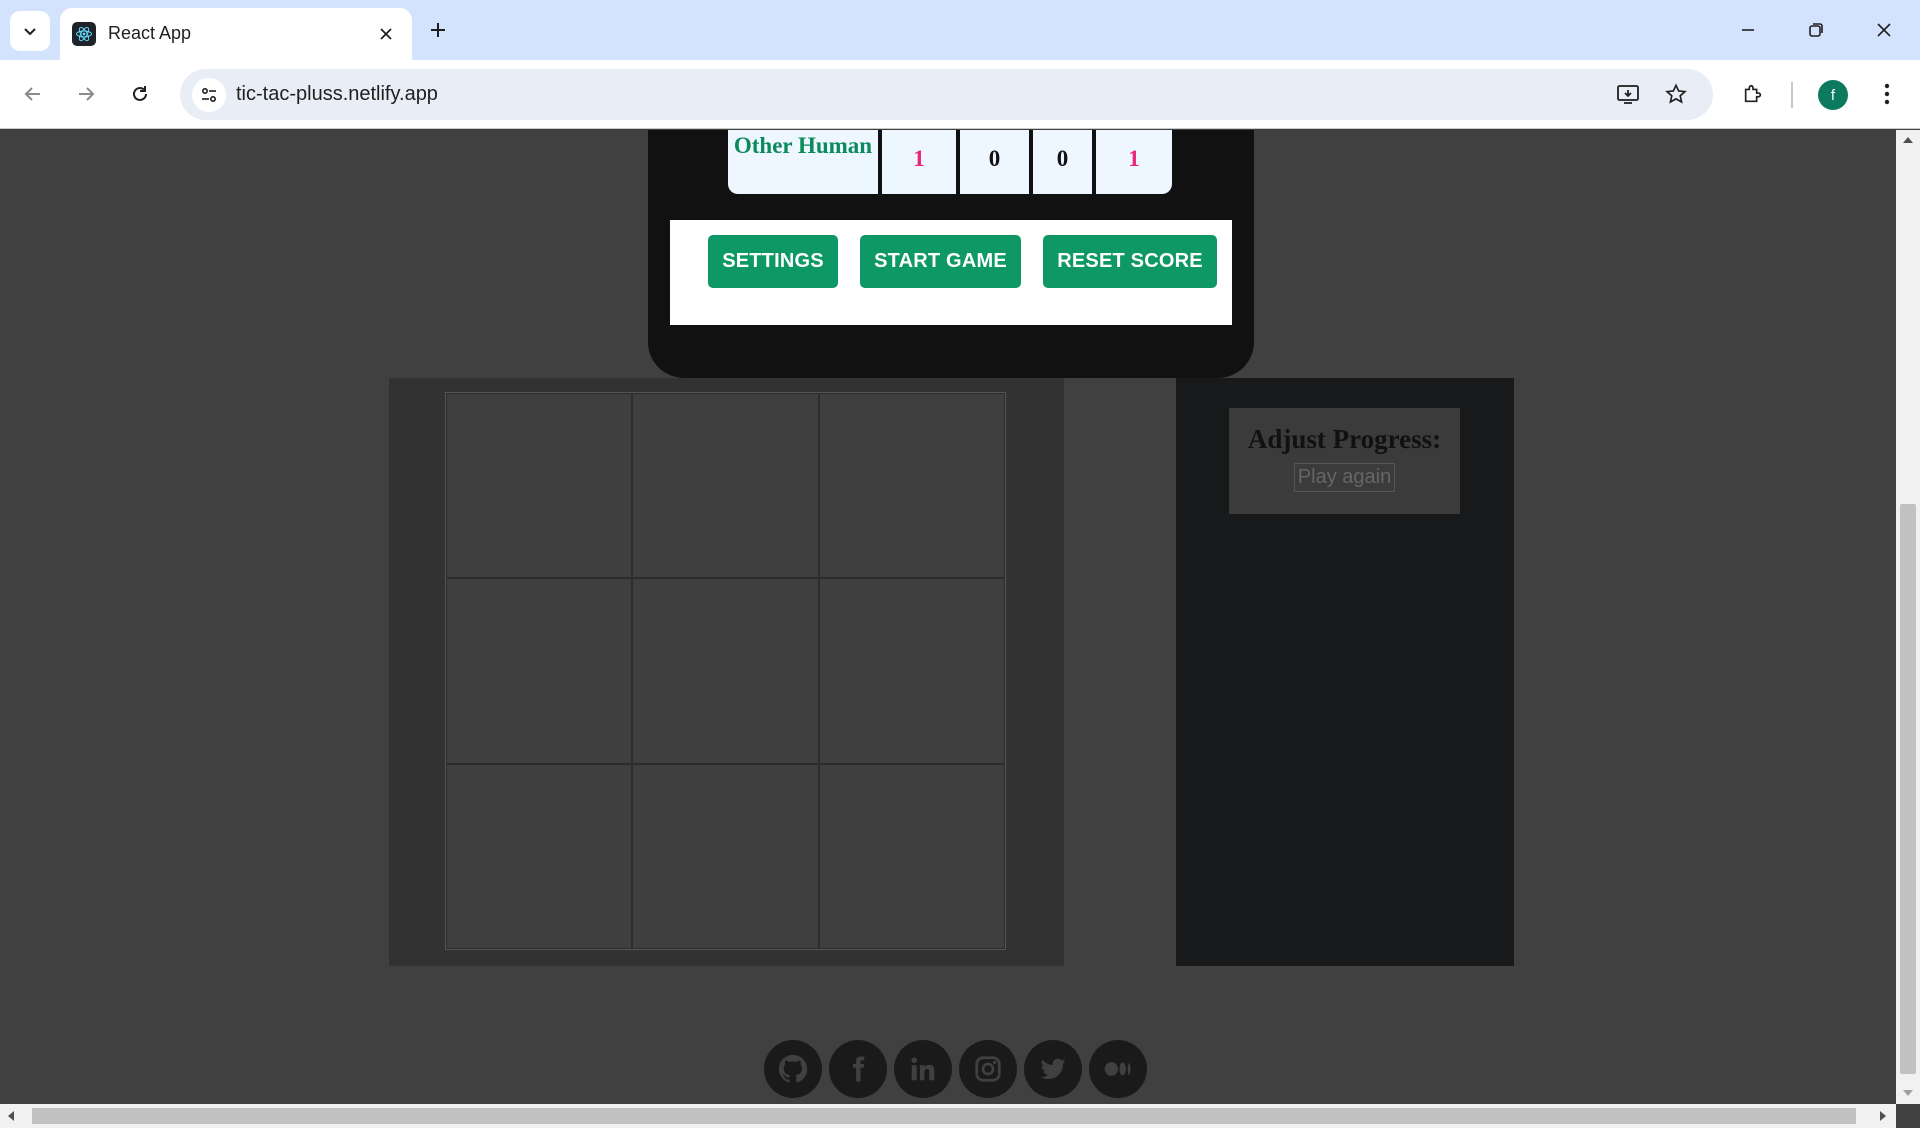  Describe the element at coordinates (1344, 439) in the screenshot. I see `progress-title: Adjust Progress:` at that location.